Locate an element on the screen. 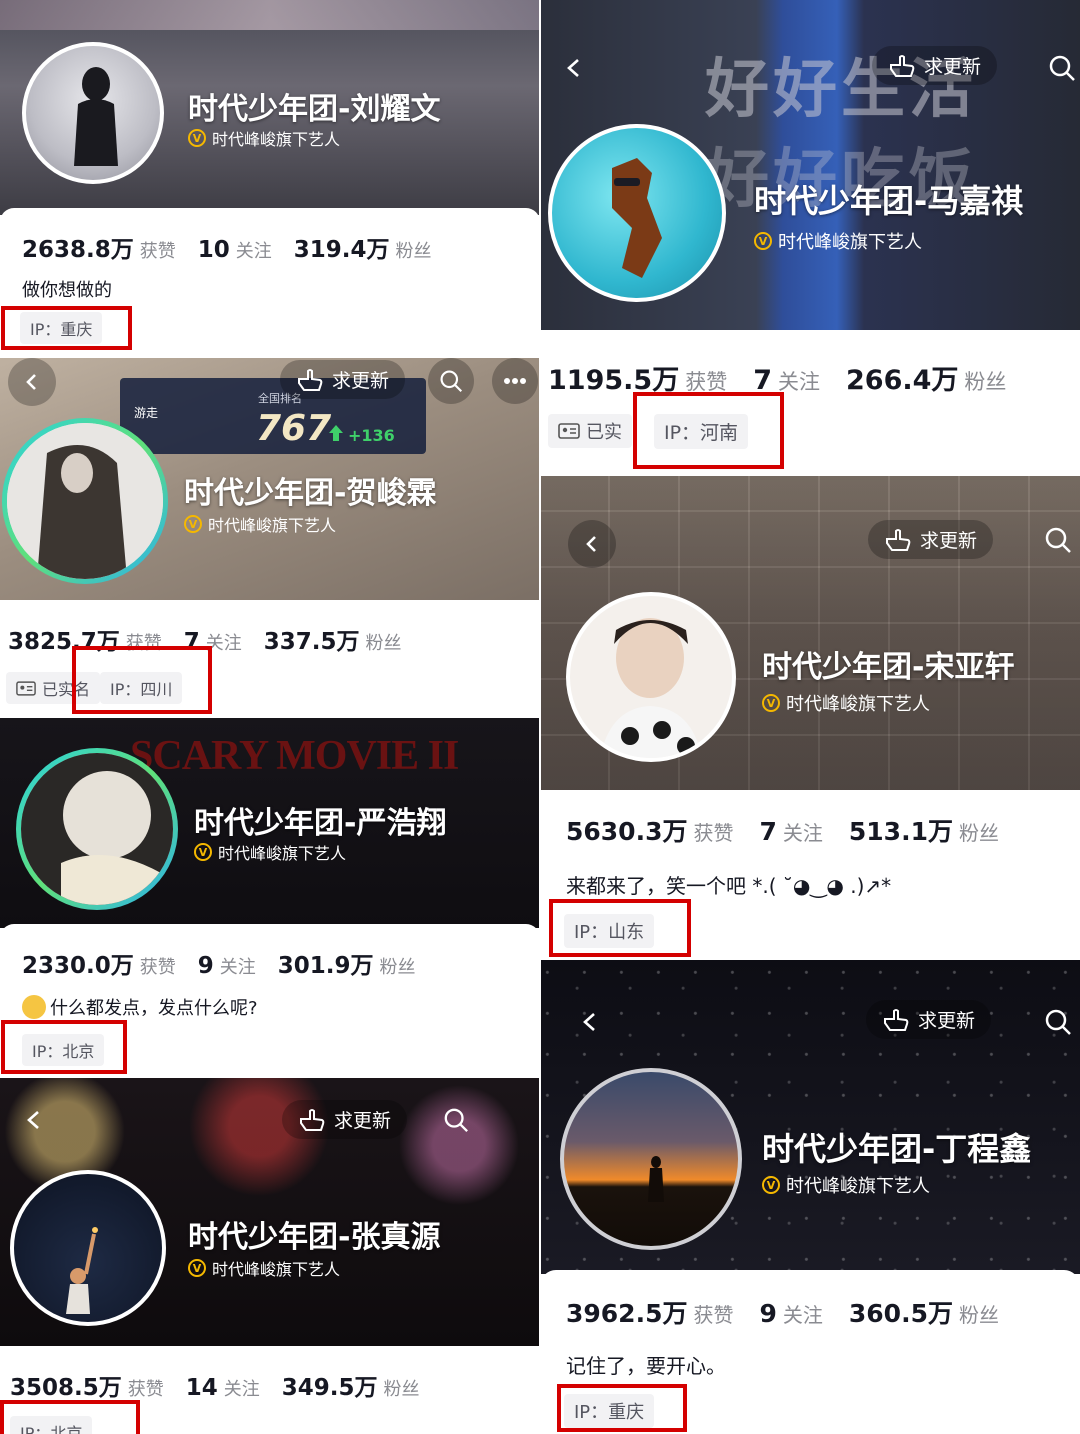 This screenshot has height=1434, width=1080. stats-row: 2638.8万 获赞 10 关注 319.4万 粉丝 is located at coordinates (227, 247).